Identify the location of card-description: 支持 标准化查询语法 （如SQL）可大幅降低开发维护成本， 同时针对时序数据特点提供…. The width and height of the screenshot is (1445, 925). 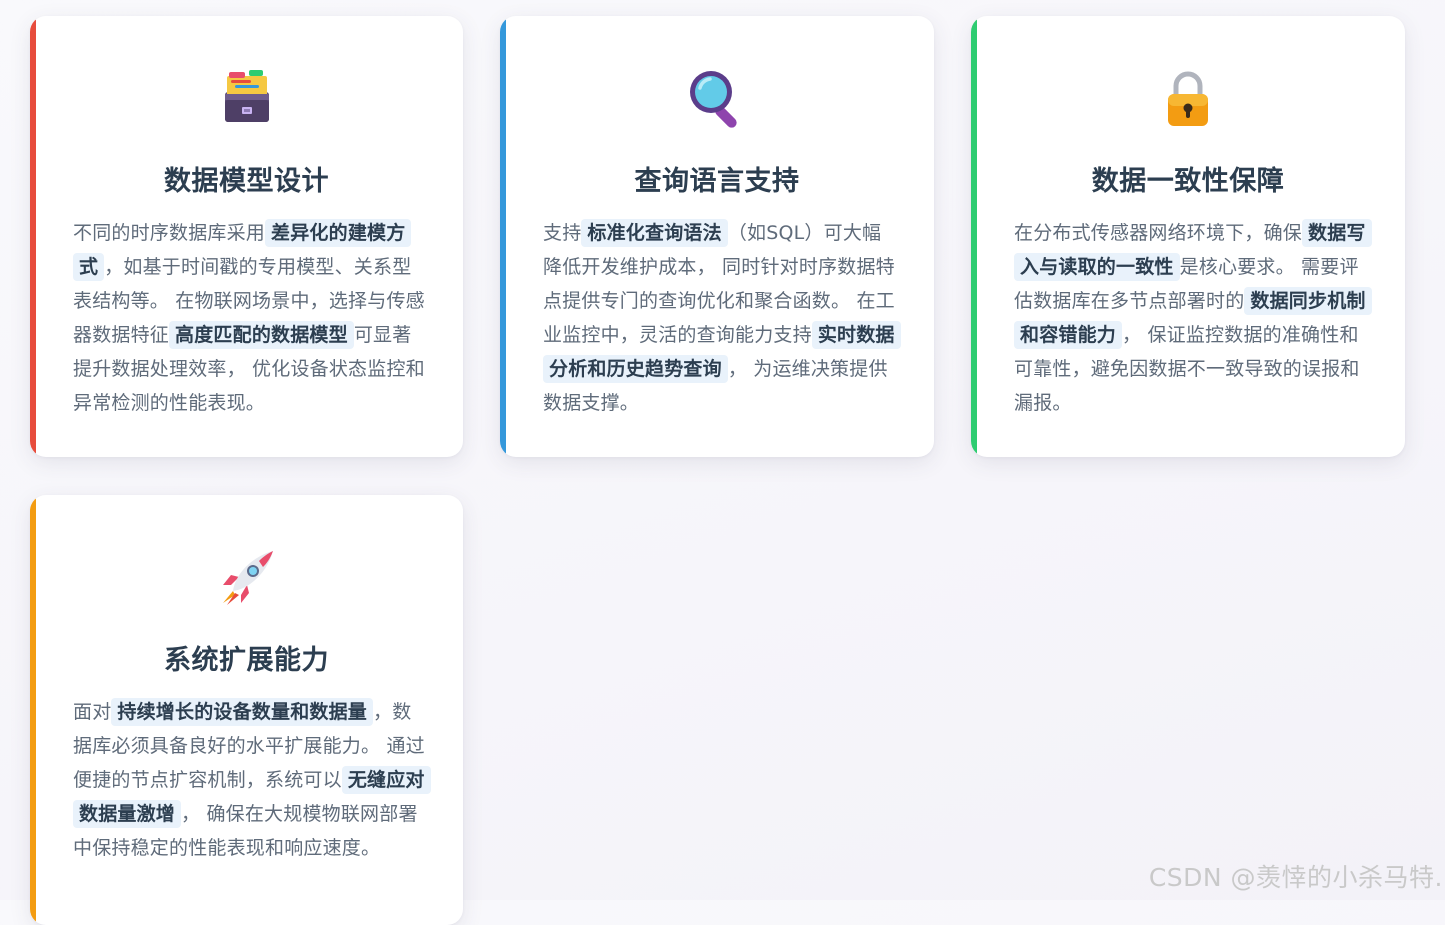
(722, 318).